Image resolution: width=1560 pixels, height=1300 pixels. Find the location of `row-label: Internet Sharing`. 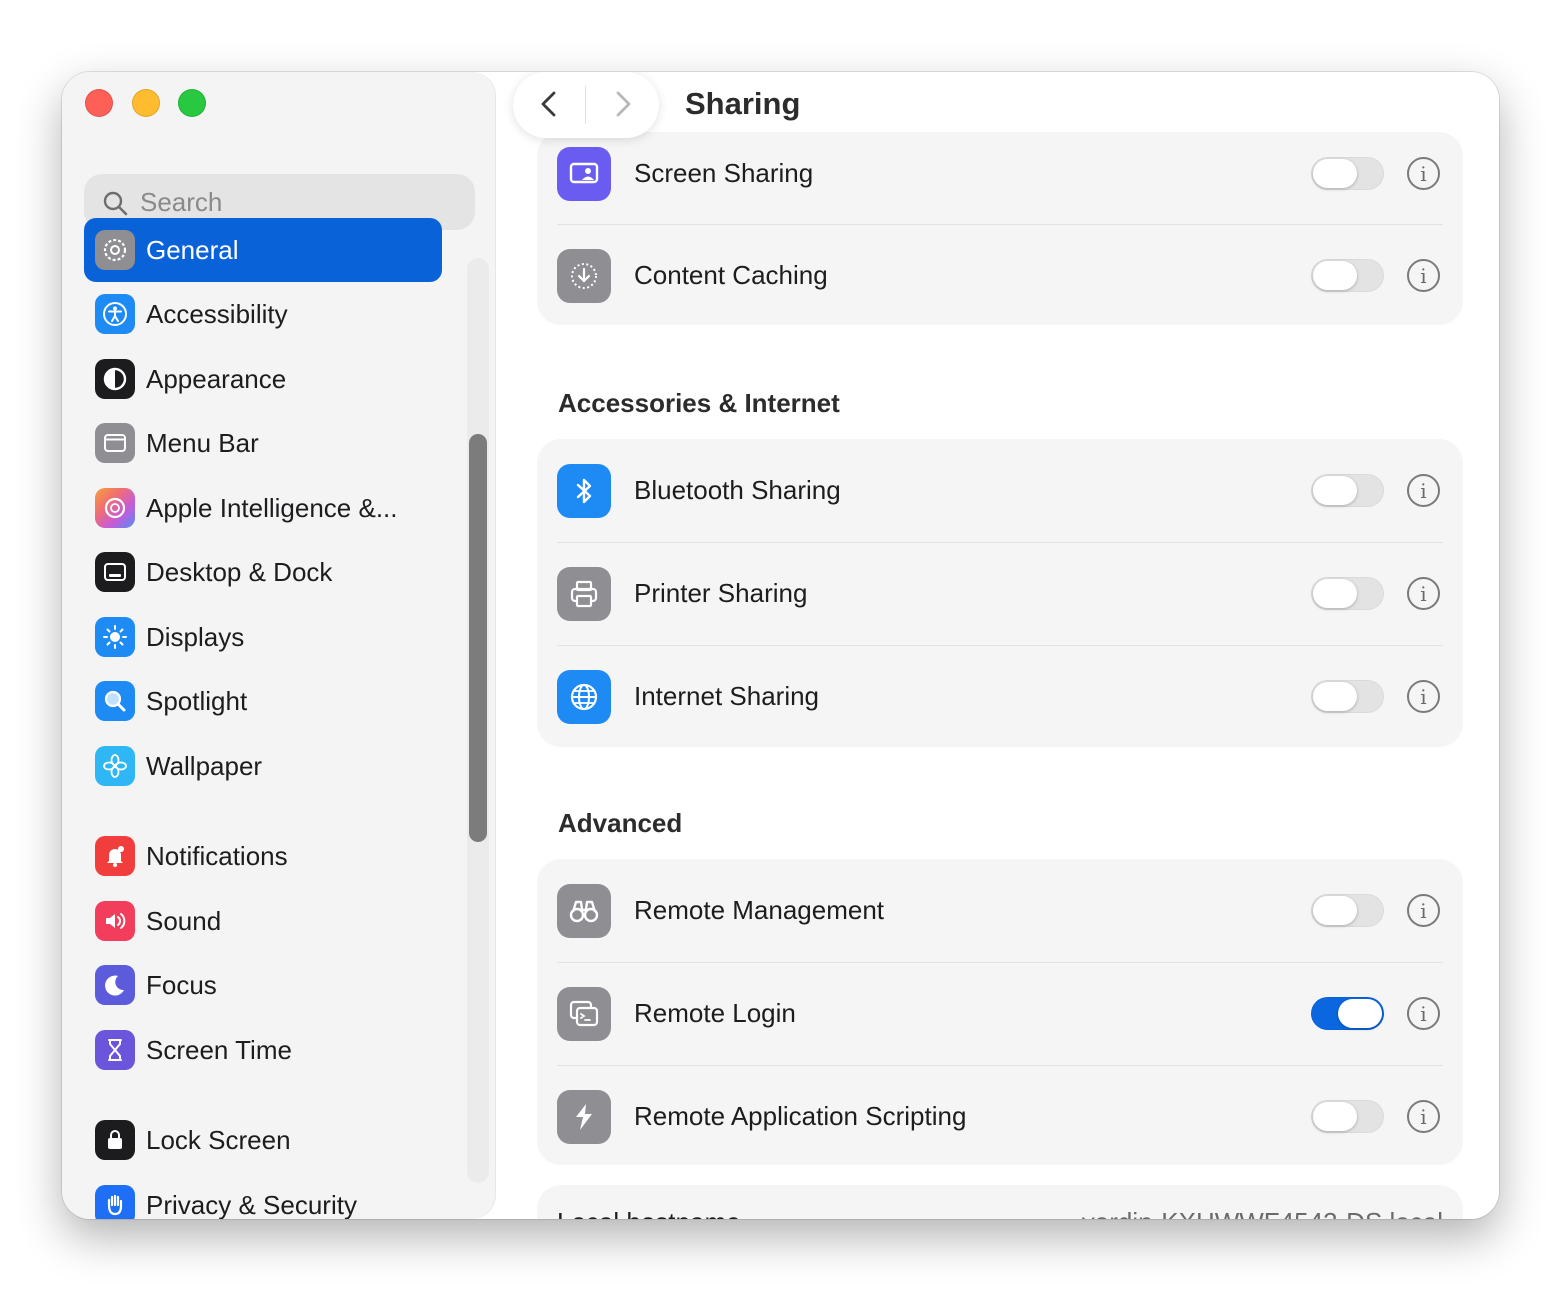

row-label: Internet Sharing is located at coordinates (727, 696).